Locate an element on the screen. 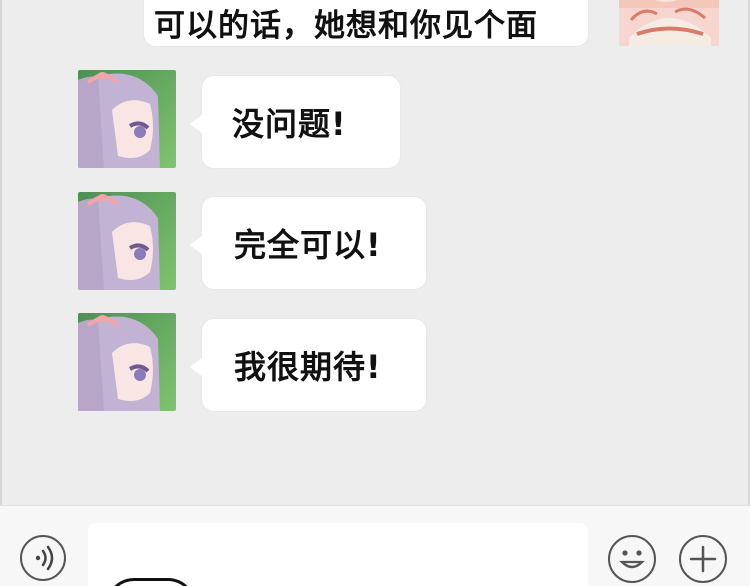  top-message-text: 可以的话，她想和你见个面 is located at coordinates (346, 25).